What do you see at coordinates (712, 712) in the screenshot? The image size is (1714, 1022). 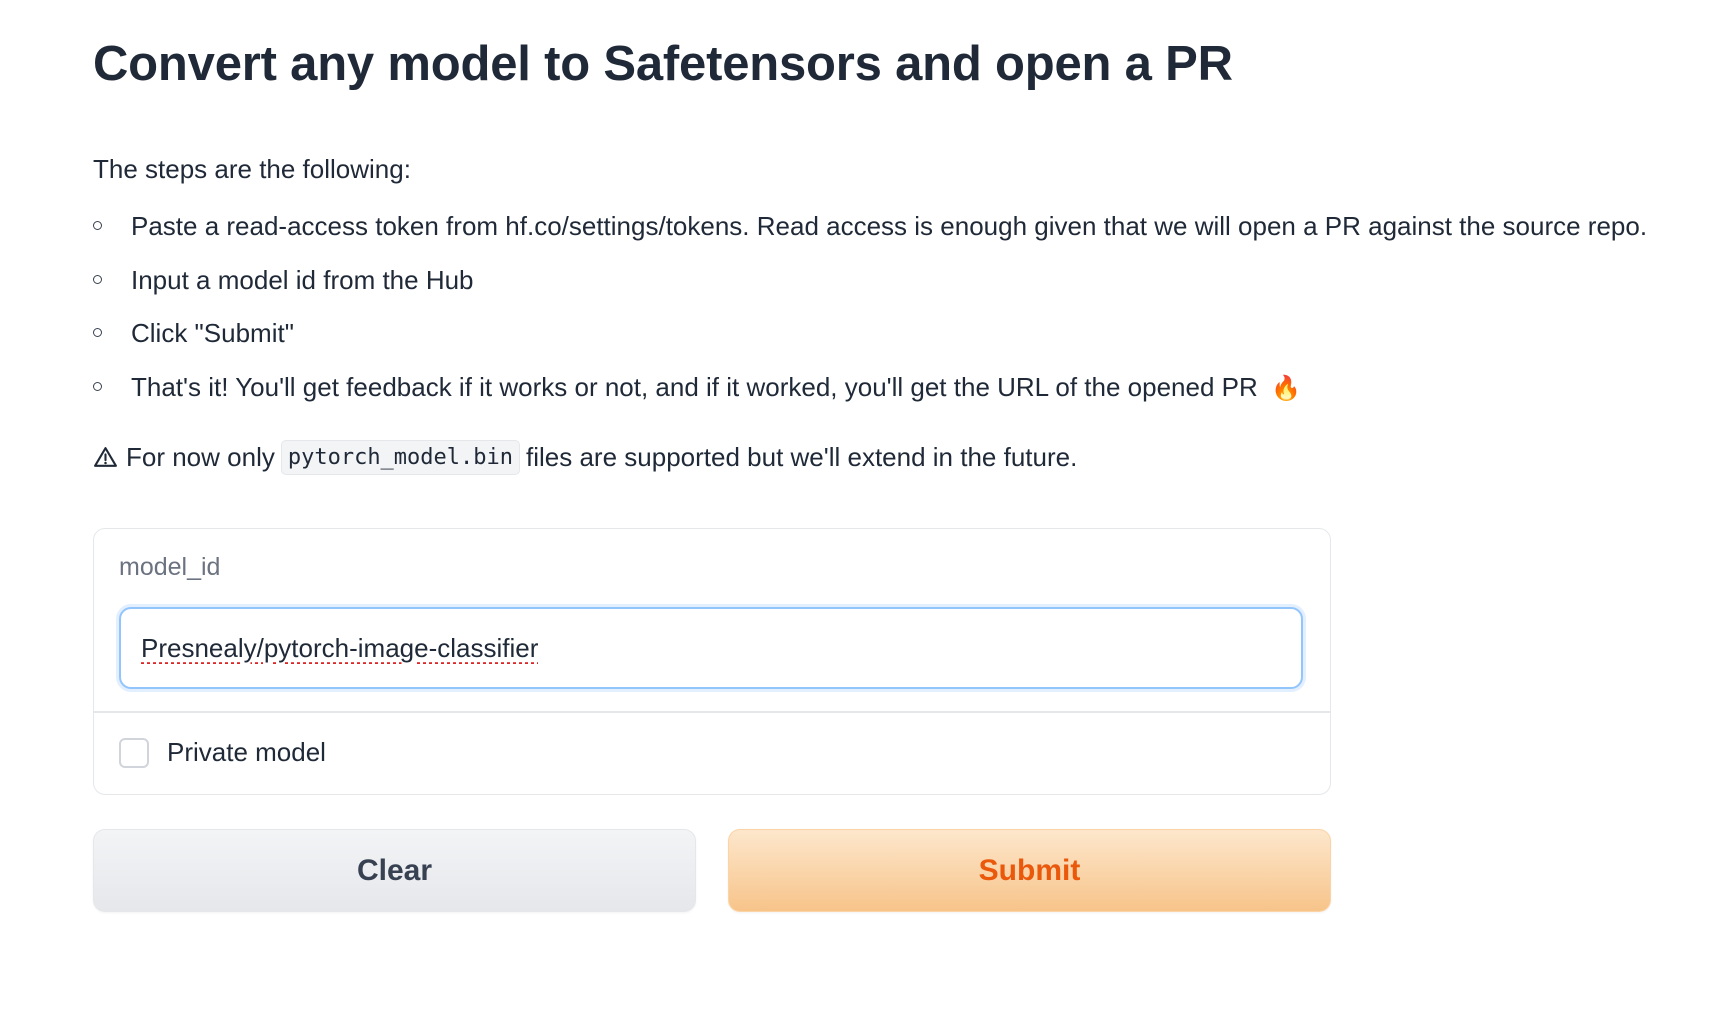 I see `divider` at bounding box center [712, 712].